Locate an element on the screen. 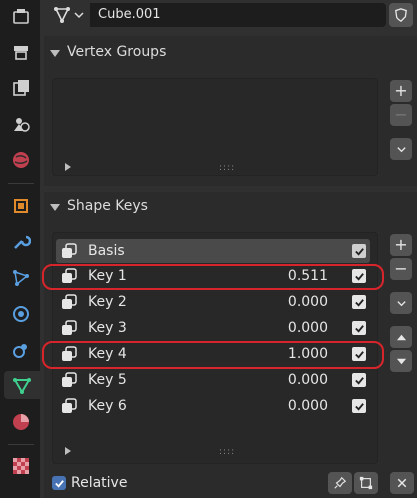  shape-key-name: Key 2 is located at coordinates (107, 302).